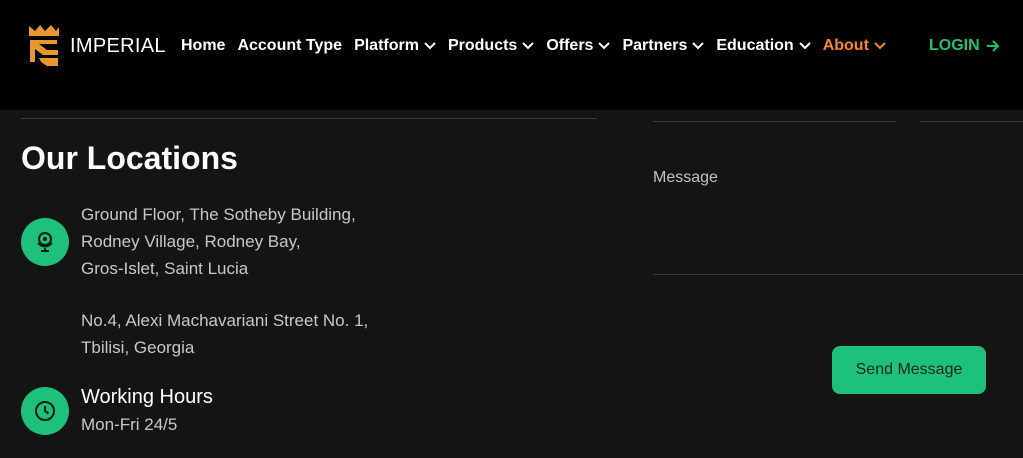  Describe the element at coordinates (685, 177) in the screenshot. I see `message-label: Message` at that location.